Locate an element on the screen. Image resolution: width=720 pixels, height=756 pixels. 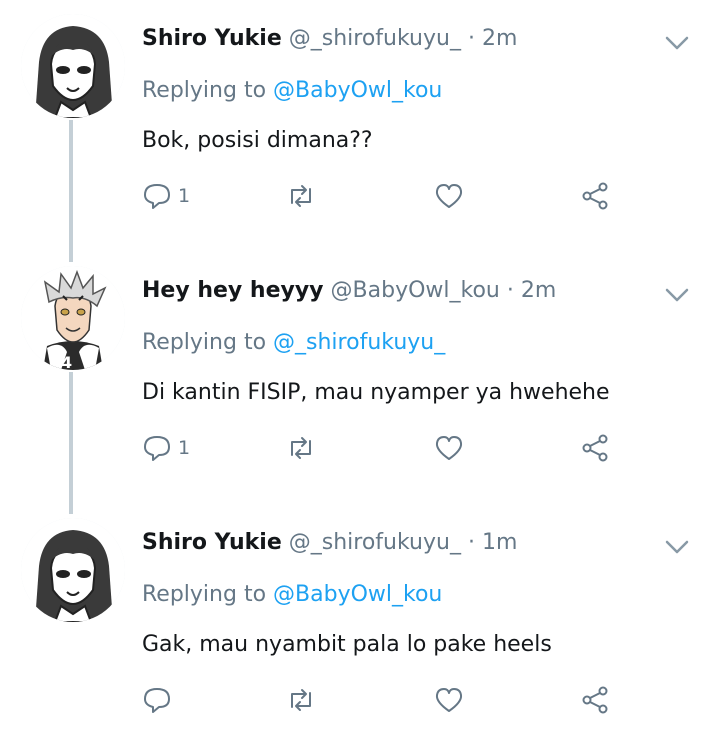
mention-link: @_shirofukuyu_ is located at coordinates (359, 342).